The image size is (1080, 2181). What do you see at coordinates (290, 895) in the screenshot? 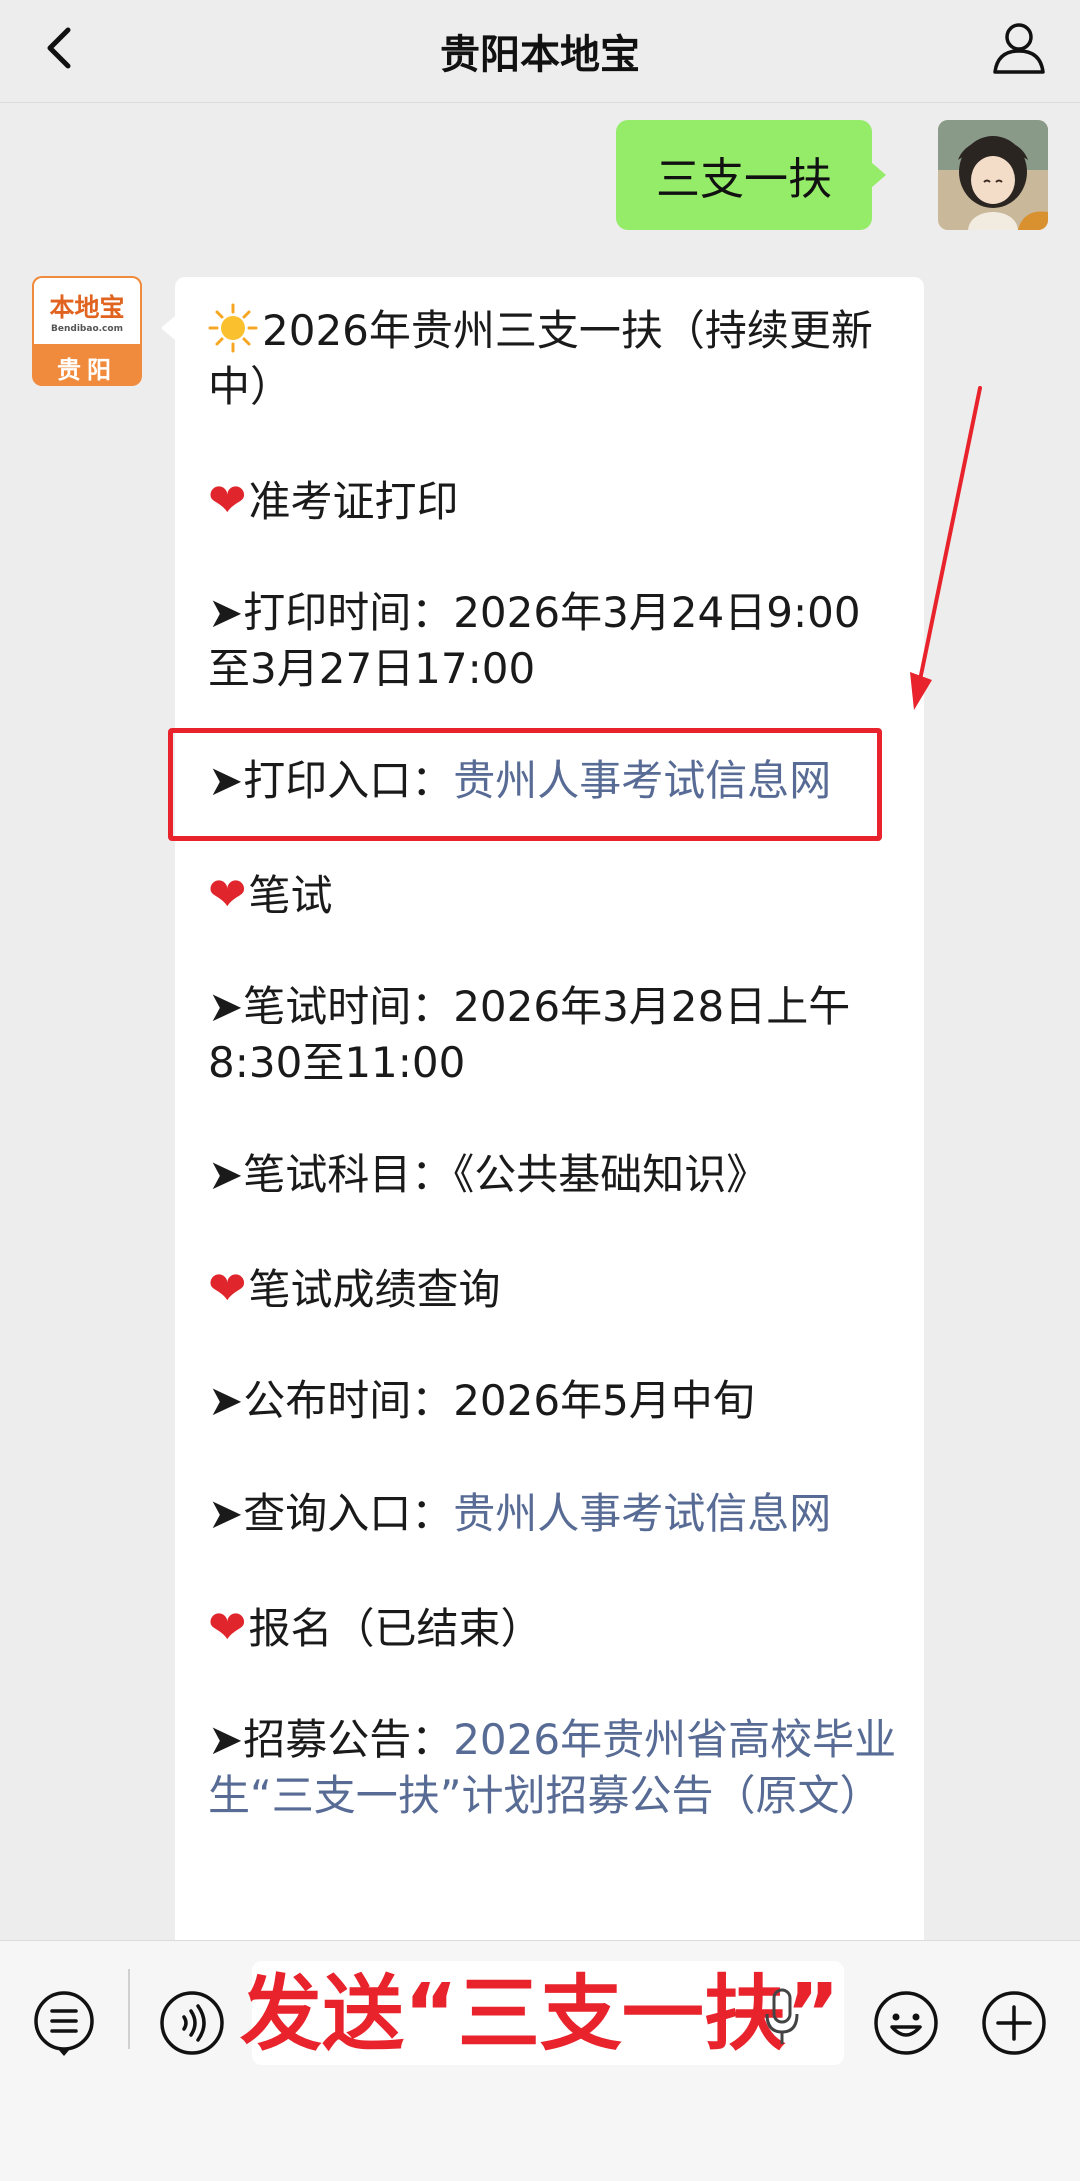
I see `exam-heading: 笔试` at bounding box center [290, 895].